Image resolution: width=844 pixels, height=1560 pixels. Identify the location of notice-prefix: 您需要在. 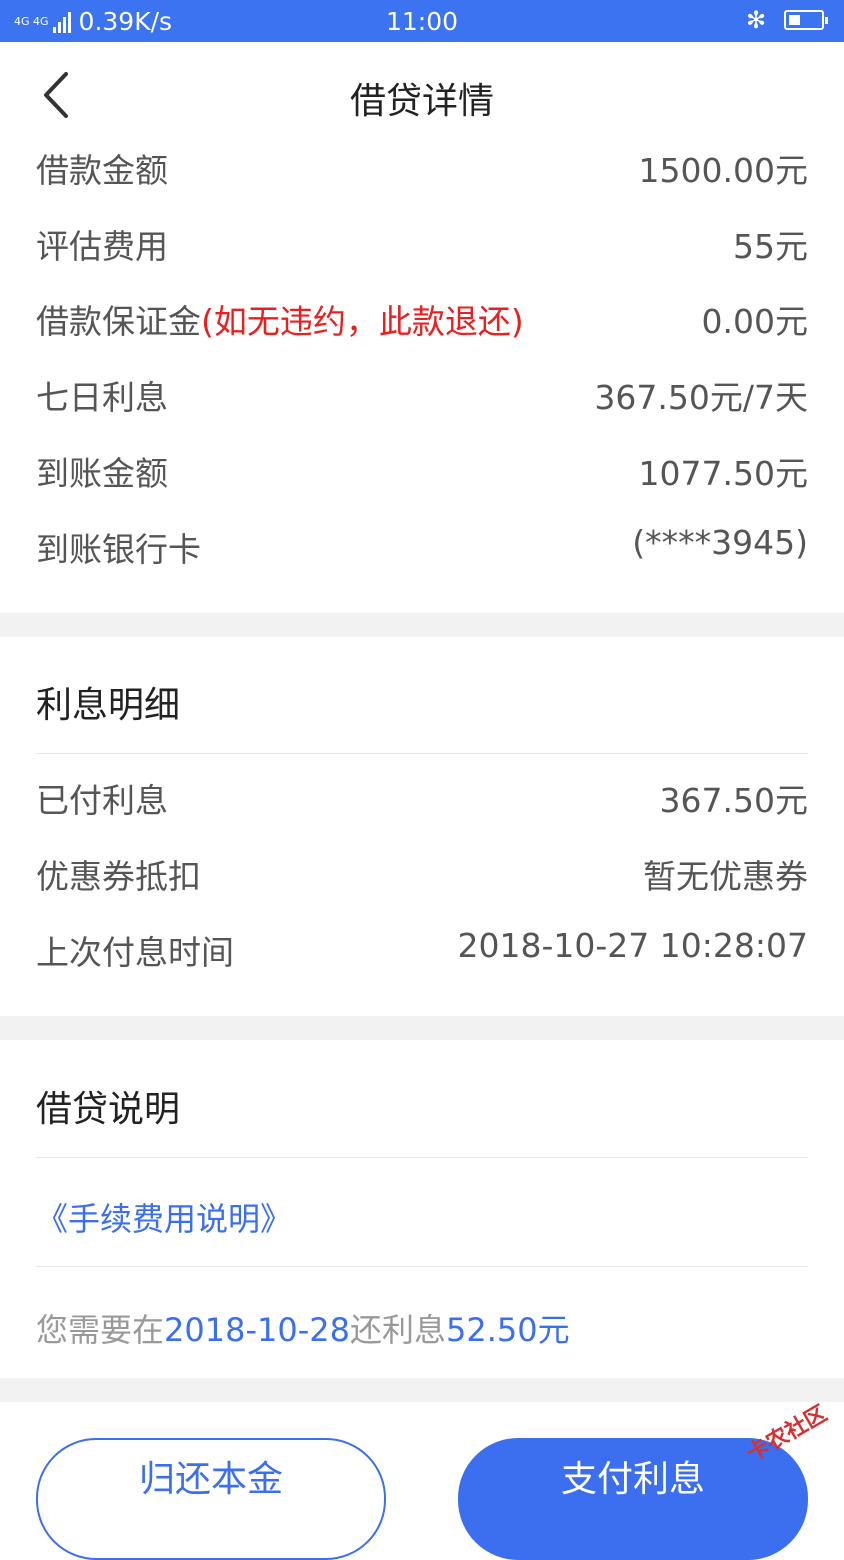
(100, 1330).